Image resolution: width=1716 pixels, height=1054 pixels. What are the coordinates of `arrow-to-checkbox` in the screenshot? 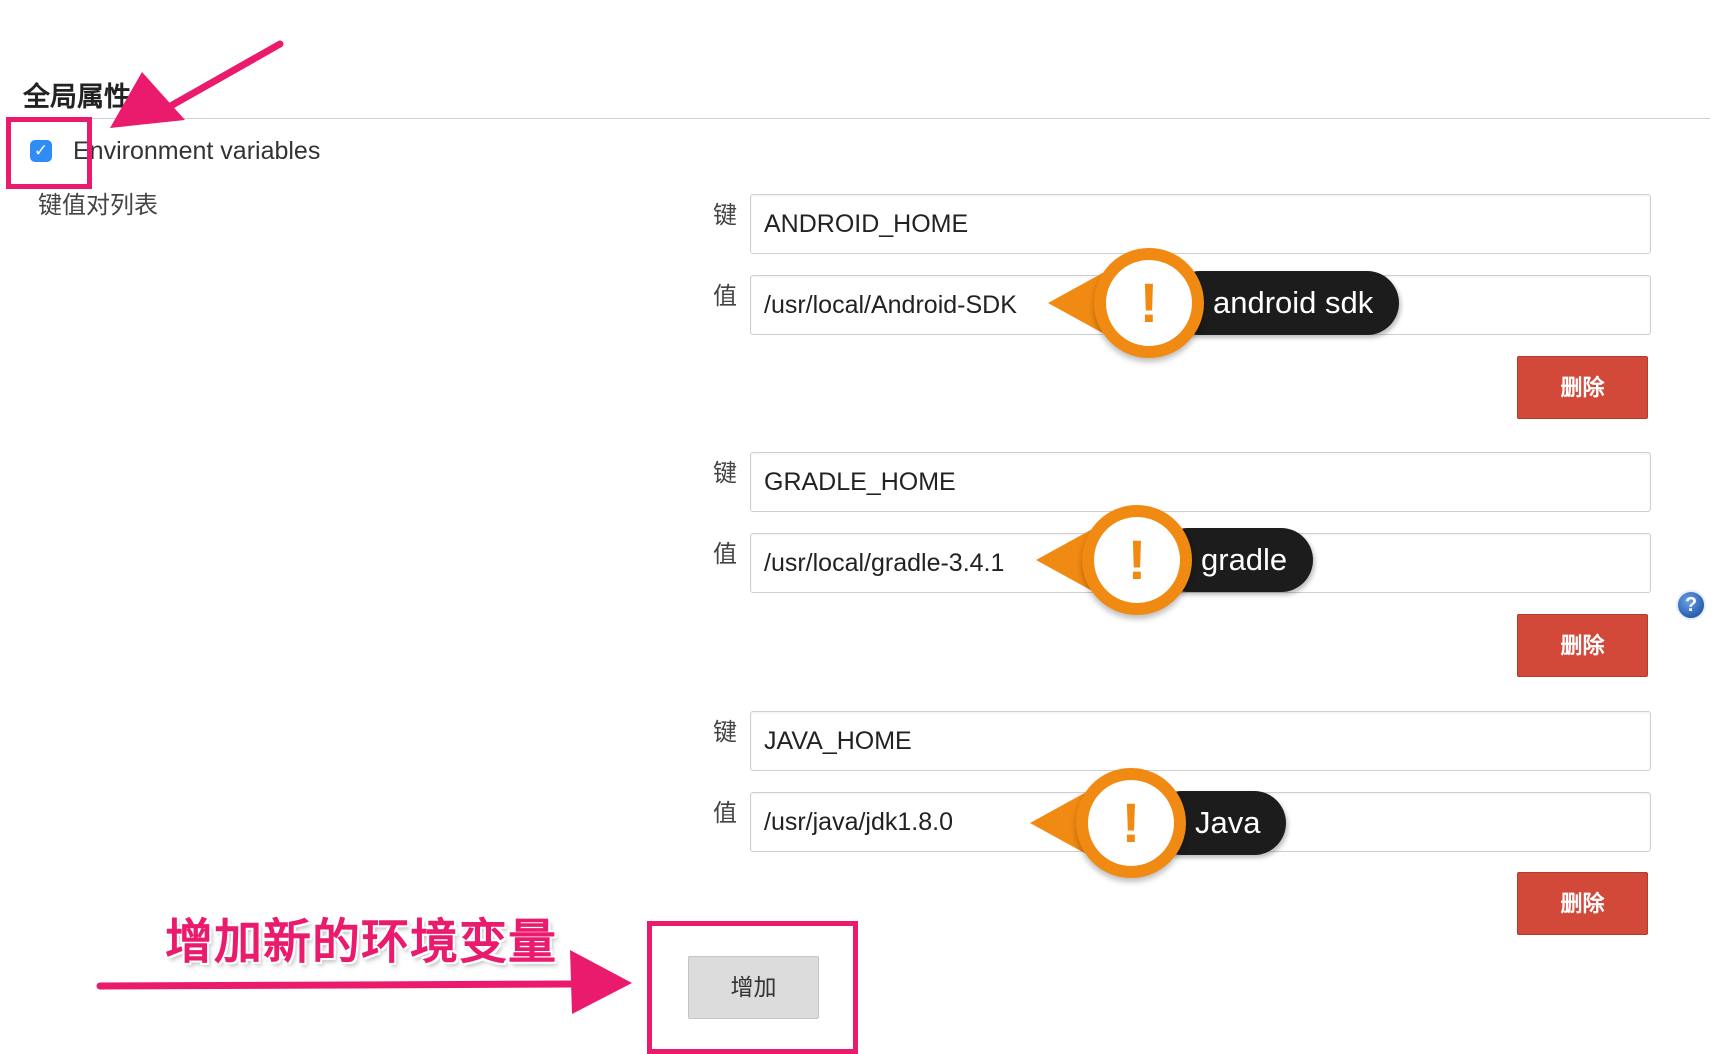 It's located at (197, 84).